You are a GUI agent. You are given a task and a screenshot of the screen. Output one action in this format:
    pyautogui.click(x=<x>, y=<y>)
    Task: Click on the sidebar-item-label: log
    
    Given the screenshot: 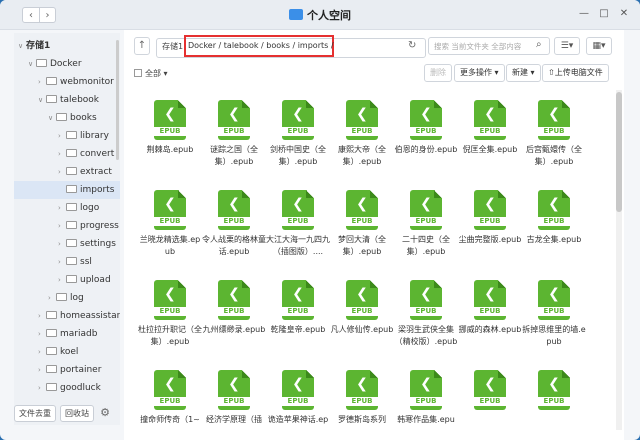 What is the action you would take?
    pyautogui.click(x=77, y=298)
    